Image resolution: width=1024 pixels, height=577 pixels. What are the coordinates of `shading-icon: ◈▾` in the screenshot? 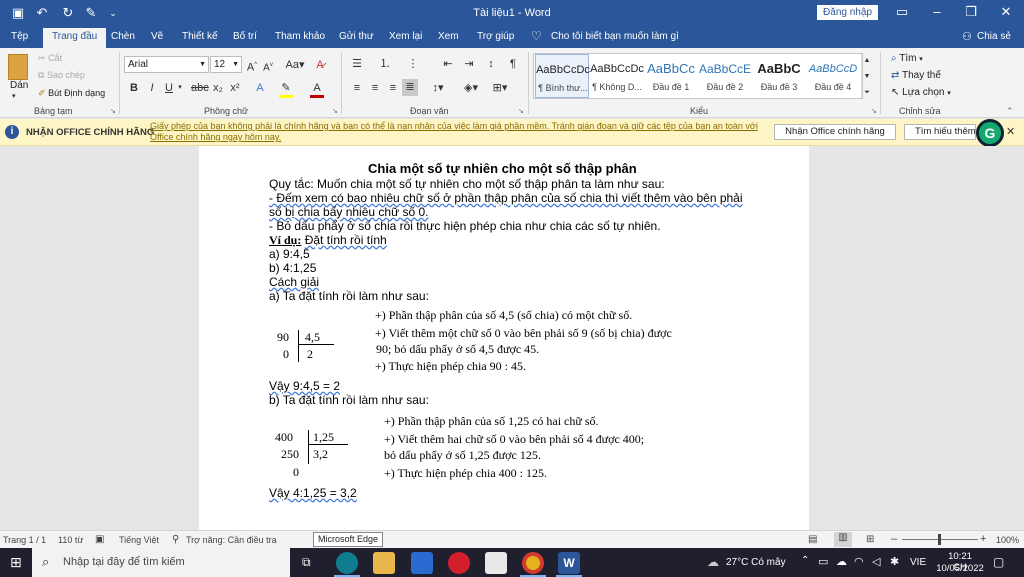 It's located at (471, 88).